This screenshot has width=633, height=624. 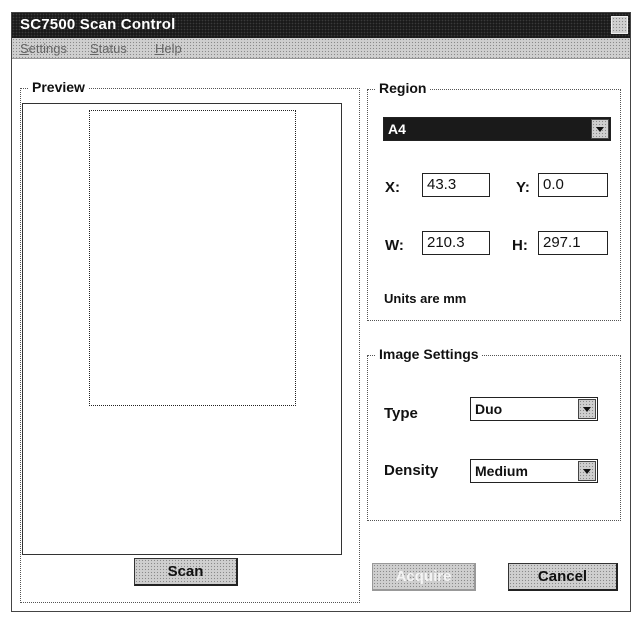 I want to click on w-label: W:, so click(x=394, y=245).